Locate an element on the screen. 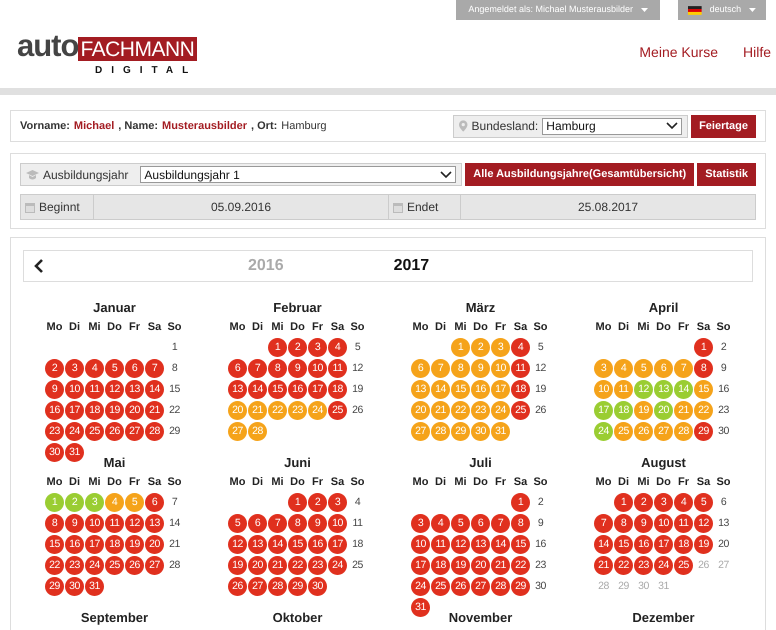  state-select: Hamburg is located at coordinates (612, 126).